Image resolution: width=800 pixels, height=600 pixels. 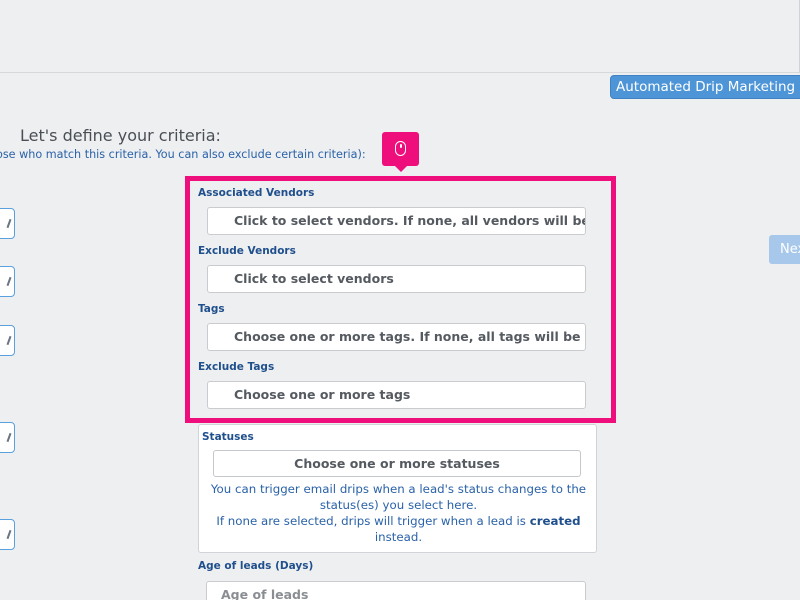 What do you see at coordinates (256, 566) in the screenshot?
I see `age-of-leads-label: Age of leads (Days)` at bounding box center [256, 566].